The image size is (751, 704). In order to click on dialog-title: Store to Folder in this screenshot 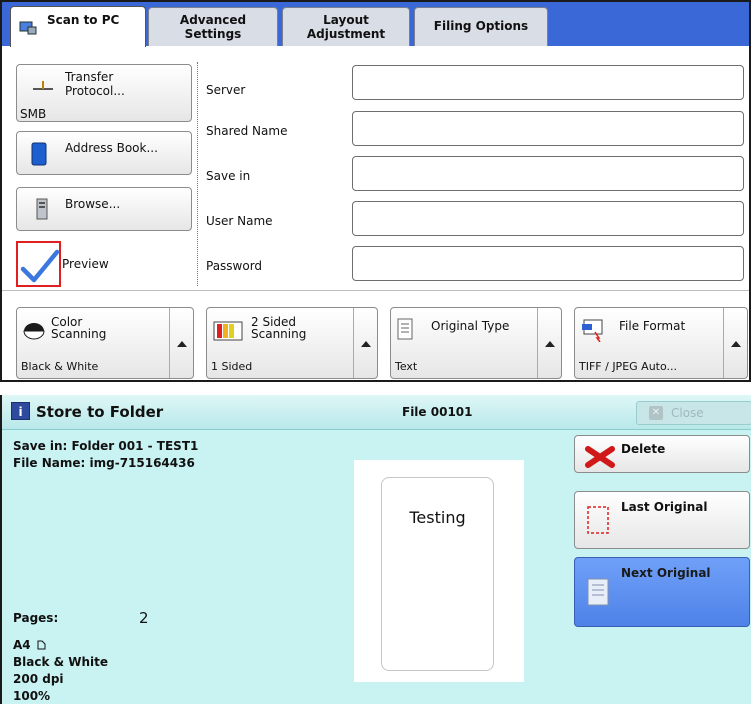, I will do `click(100, 412)`.